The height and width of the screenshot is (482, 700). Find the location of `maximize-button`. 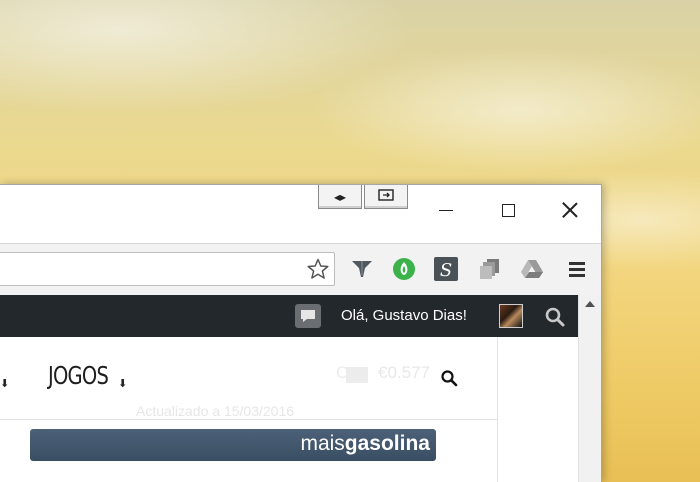

maximize-button is located at coordinates (508, 210).